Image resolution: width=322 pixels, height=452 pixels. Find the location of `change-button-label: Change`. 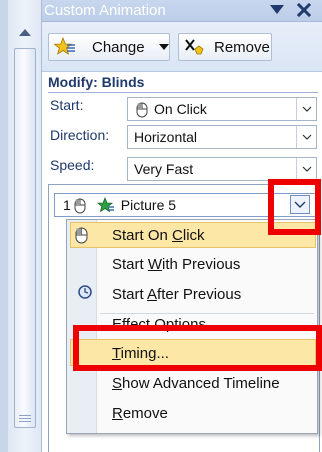

change-button-label: Change is located at coordinates (118, 47).